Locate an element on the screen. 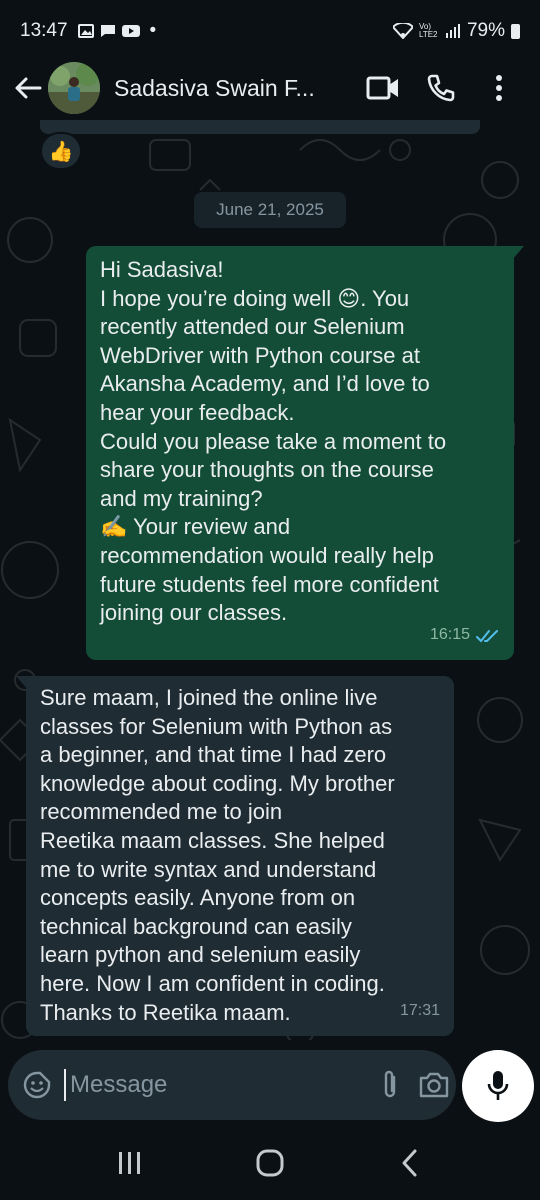  message-meta: 16:15 is located at coordinates (465, 635).